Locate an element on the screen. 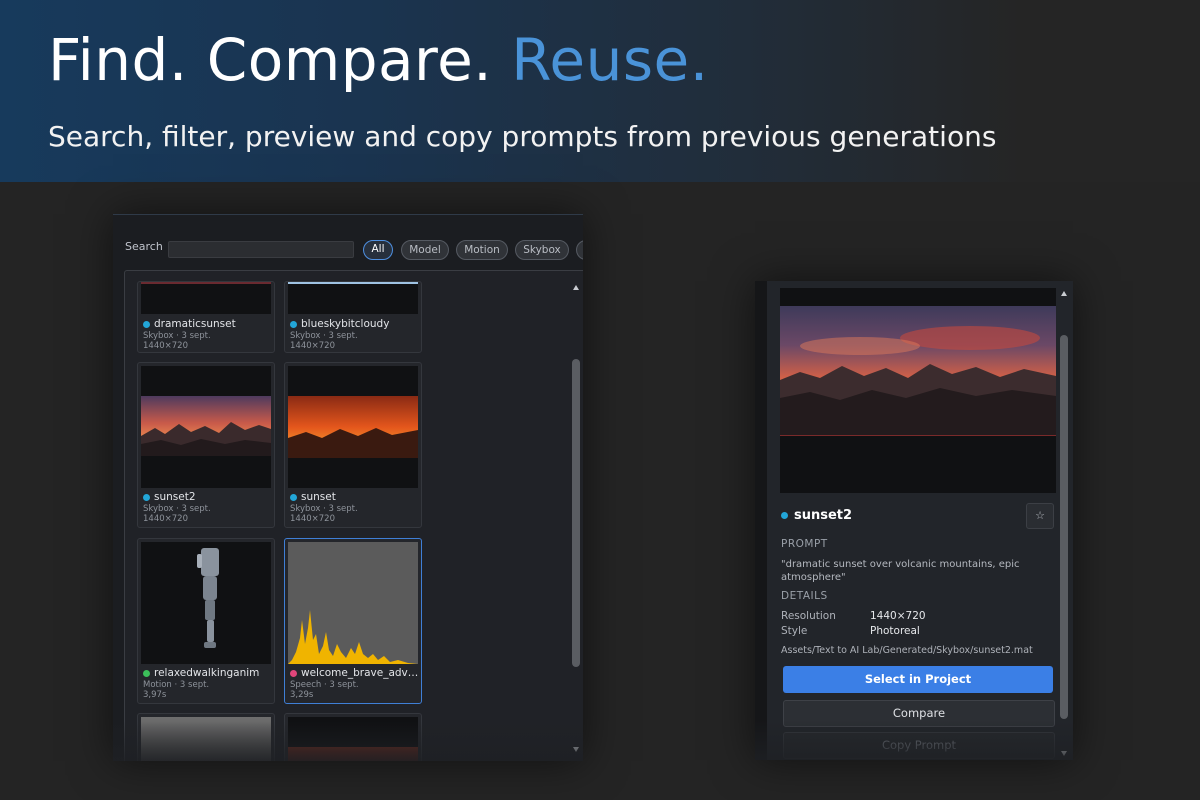 This screenshot has height=800, width=1200. card-meta: Motion · 3 sept. is located at coordinates (176, 685).